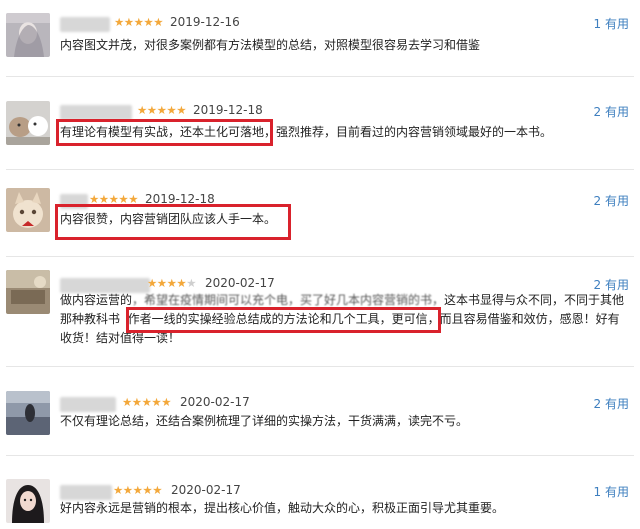  I want to click on highlighted-text: 作者一线的实操经验总结成的方法论和几个工具，更可信，, so click(283, 319).